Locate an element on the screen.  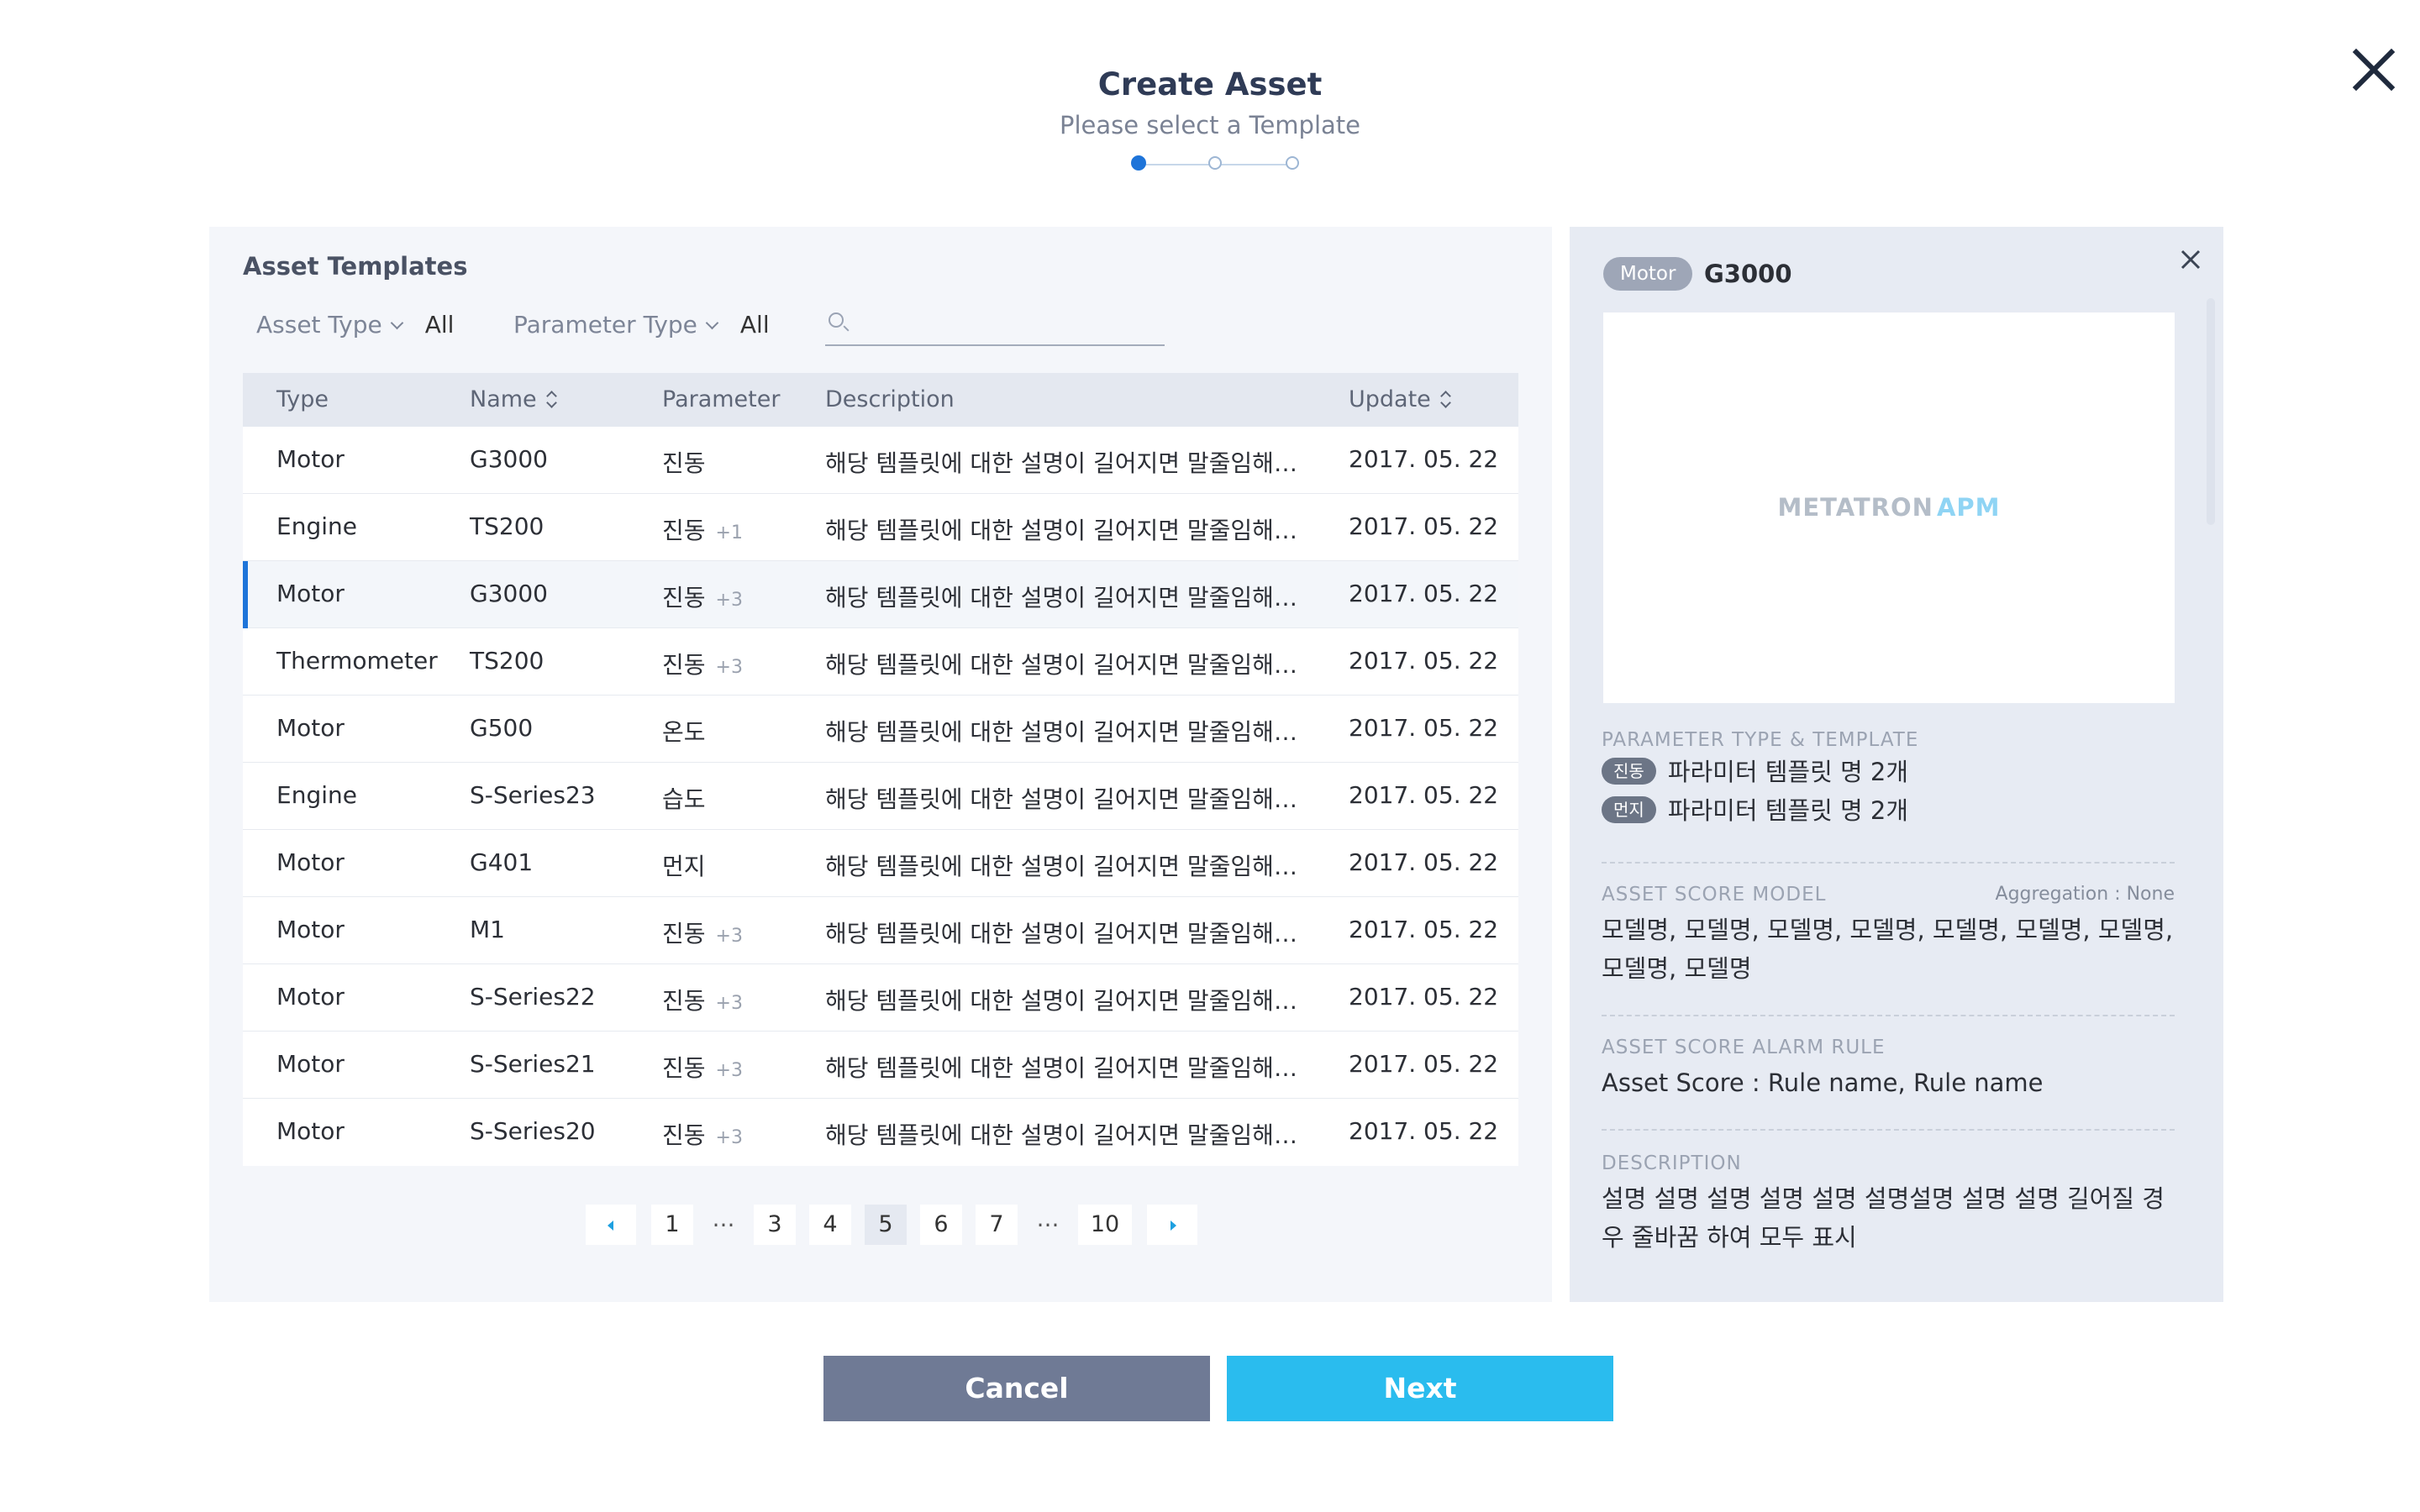
section-label: ASSET SCORE ALARM RULE is located at coordinates (1744, 1047).